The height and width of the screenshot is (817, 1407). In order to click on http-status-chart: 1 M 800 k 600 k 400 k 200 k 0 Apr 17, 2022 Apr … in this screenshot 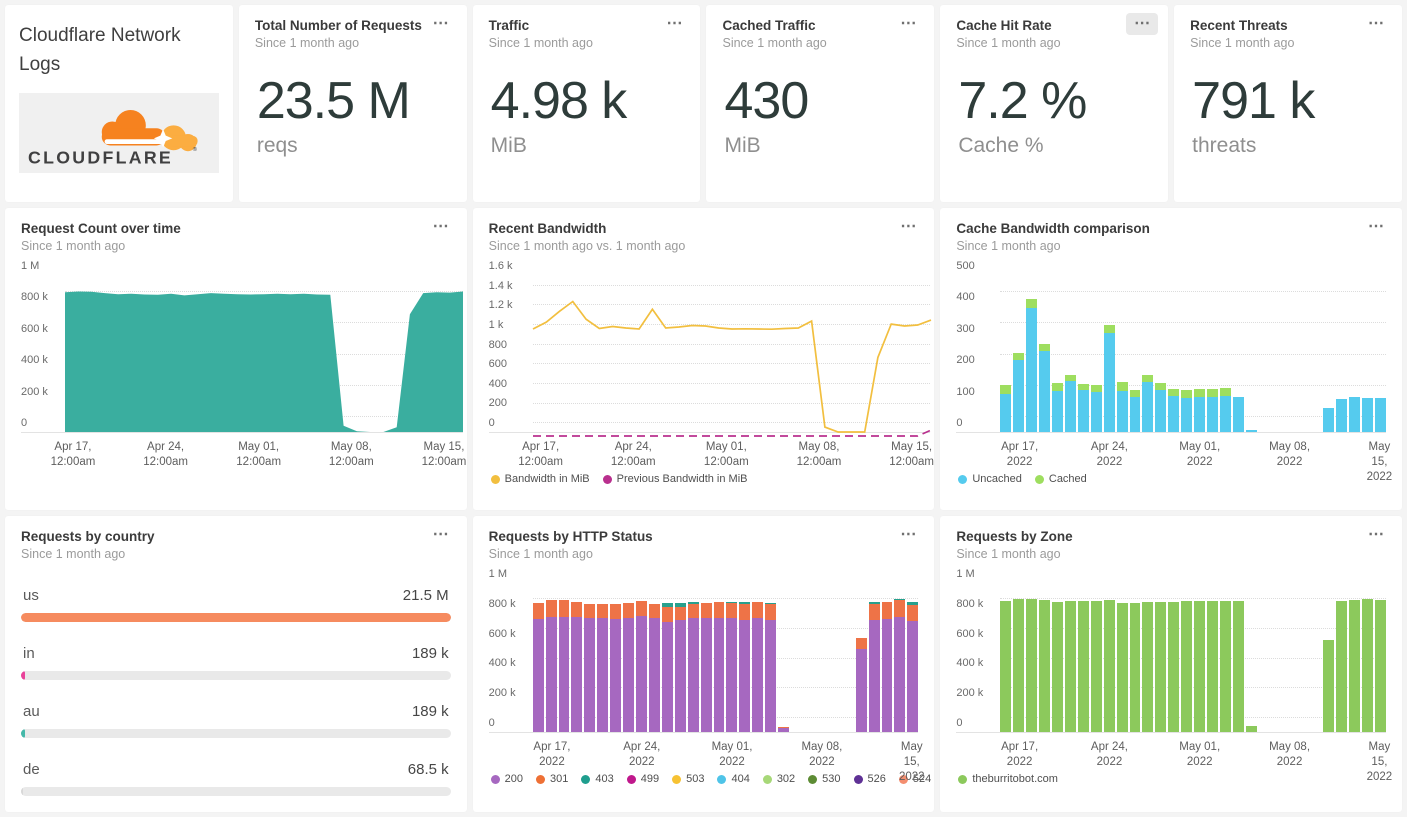, I will do `click(704, 676)`.